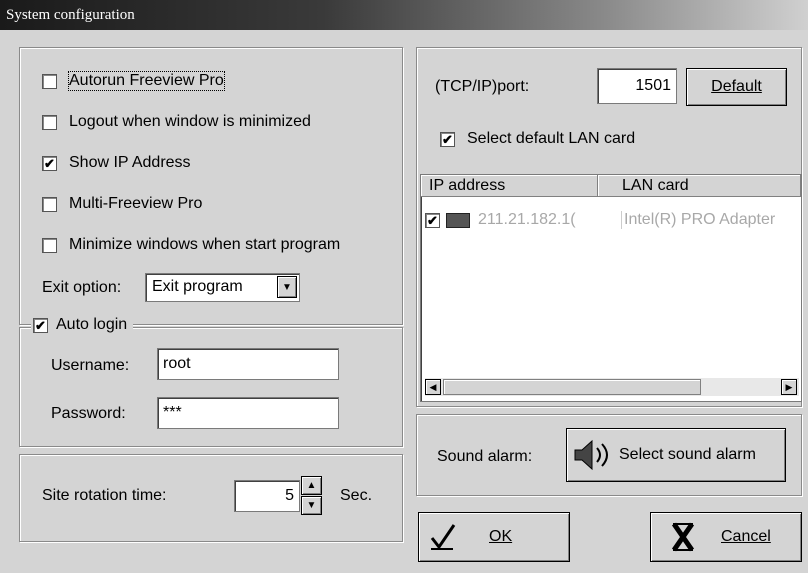 The width and height of the screenshot is (808, 573). I want to click on rotation-label: Site rotation time:, so click(104, 495).